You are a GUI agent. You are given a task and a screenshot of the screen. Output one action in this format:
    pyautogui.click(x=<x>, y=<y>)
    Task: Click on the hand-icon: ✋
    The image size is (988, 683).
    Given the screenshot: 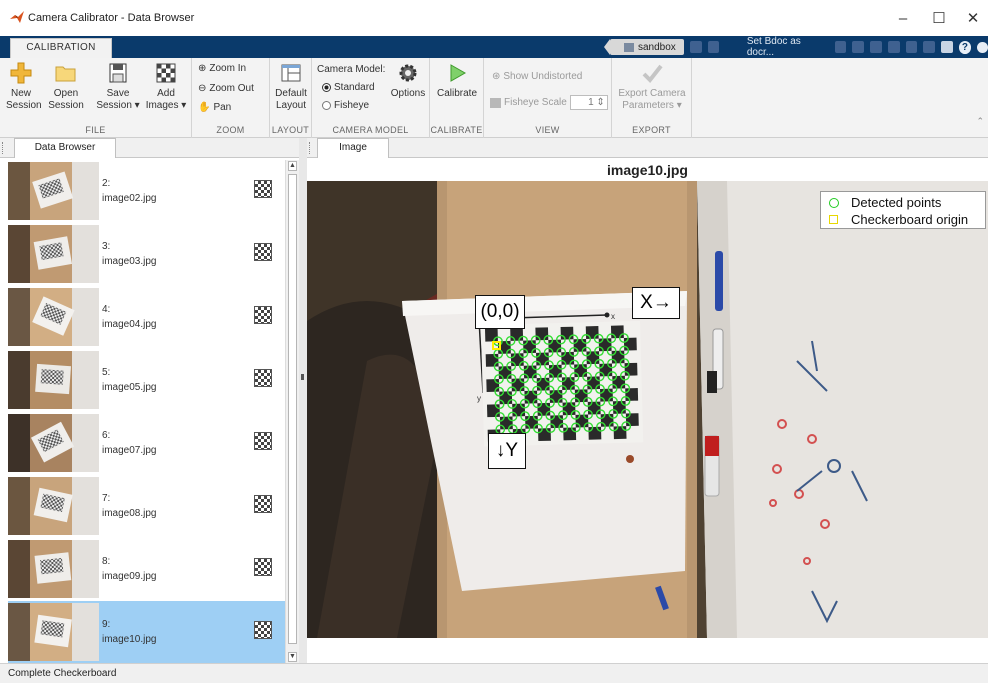 What is the action you would take?
    pyautogui.click(x=204, y=107)
    